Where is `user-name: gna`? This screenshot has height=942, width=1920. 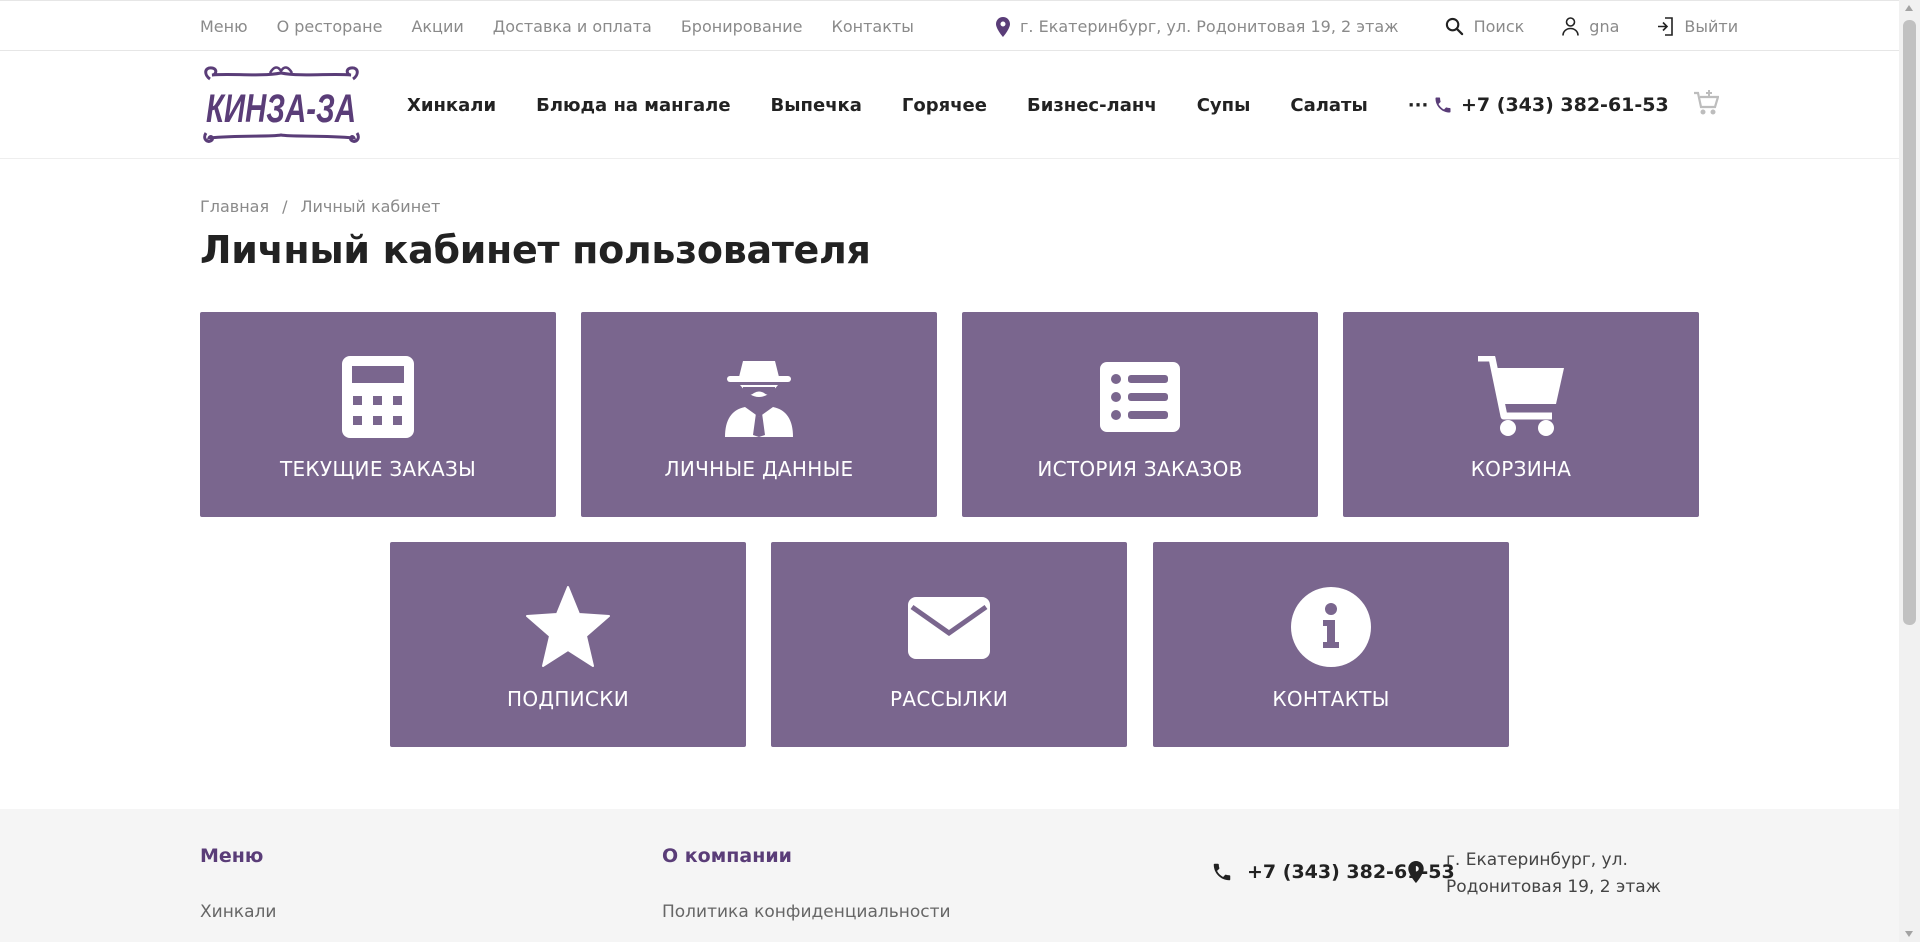
user-name: gna is located at coordinates (1604, 26).